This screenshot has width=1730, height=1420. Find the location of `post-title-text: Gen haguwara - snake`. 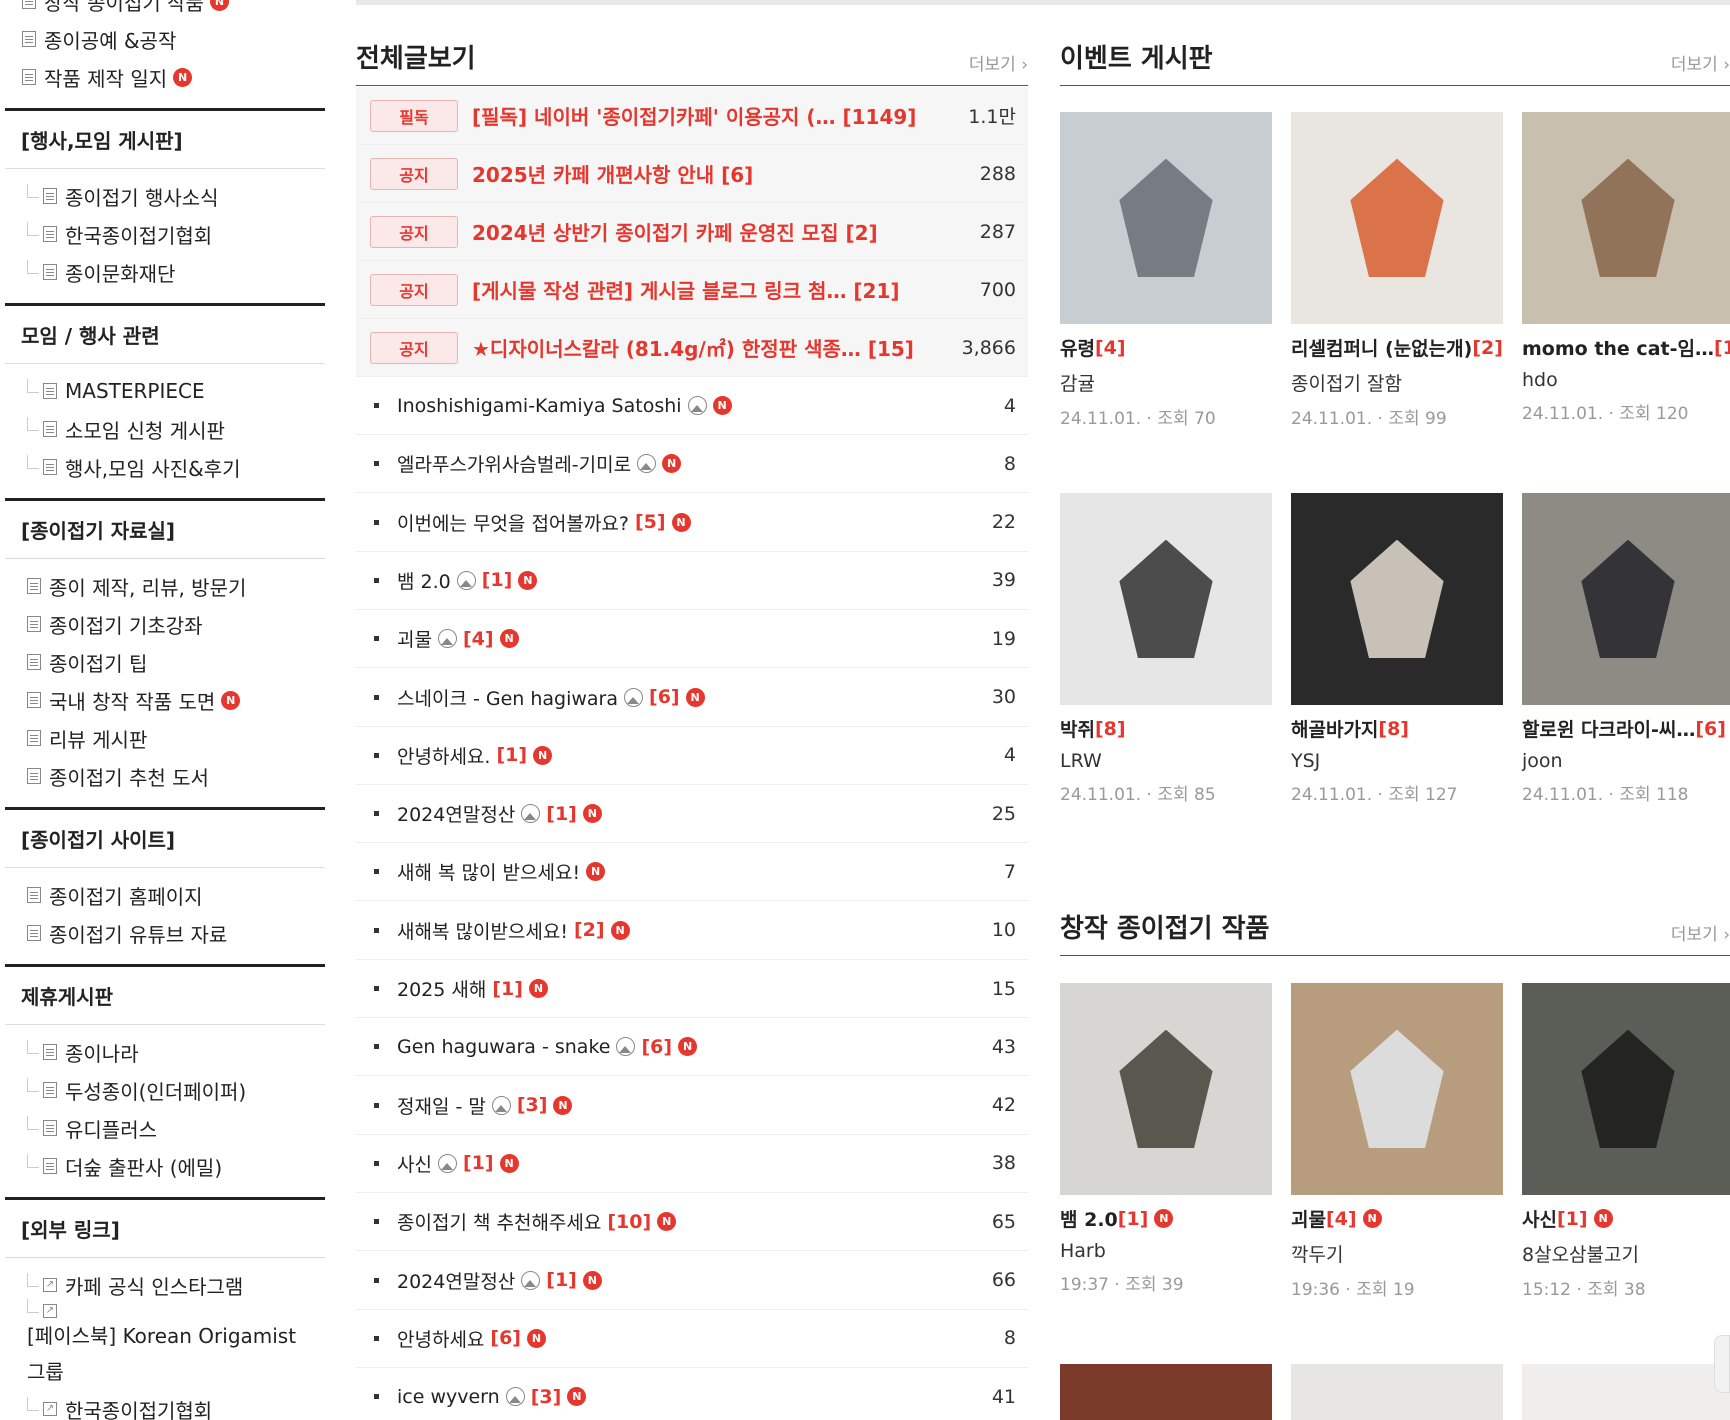

post-title-text: Gen haguwara - snake is located at coordinates (503, 1047).